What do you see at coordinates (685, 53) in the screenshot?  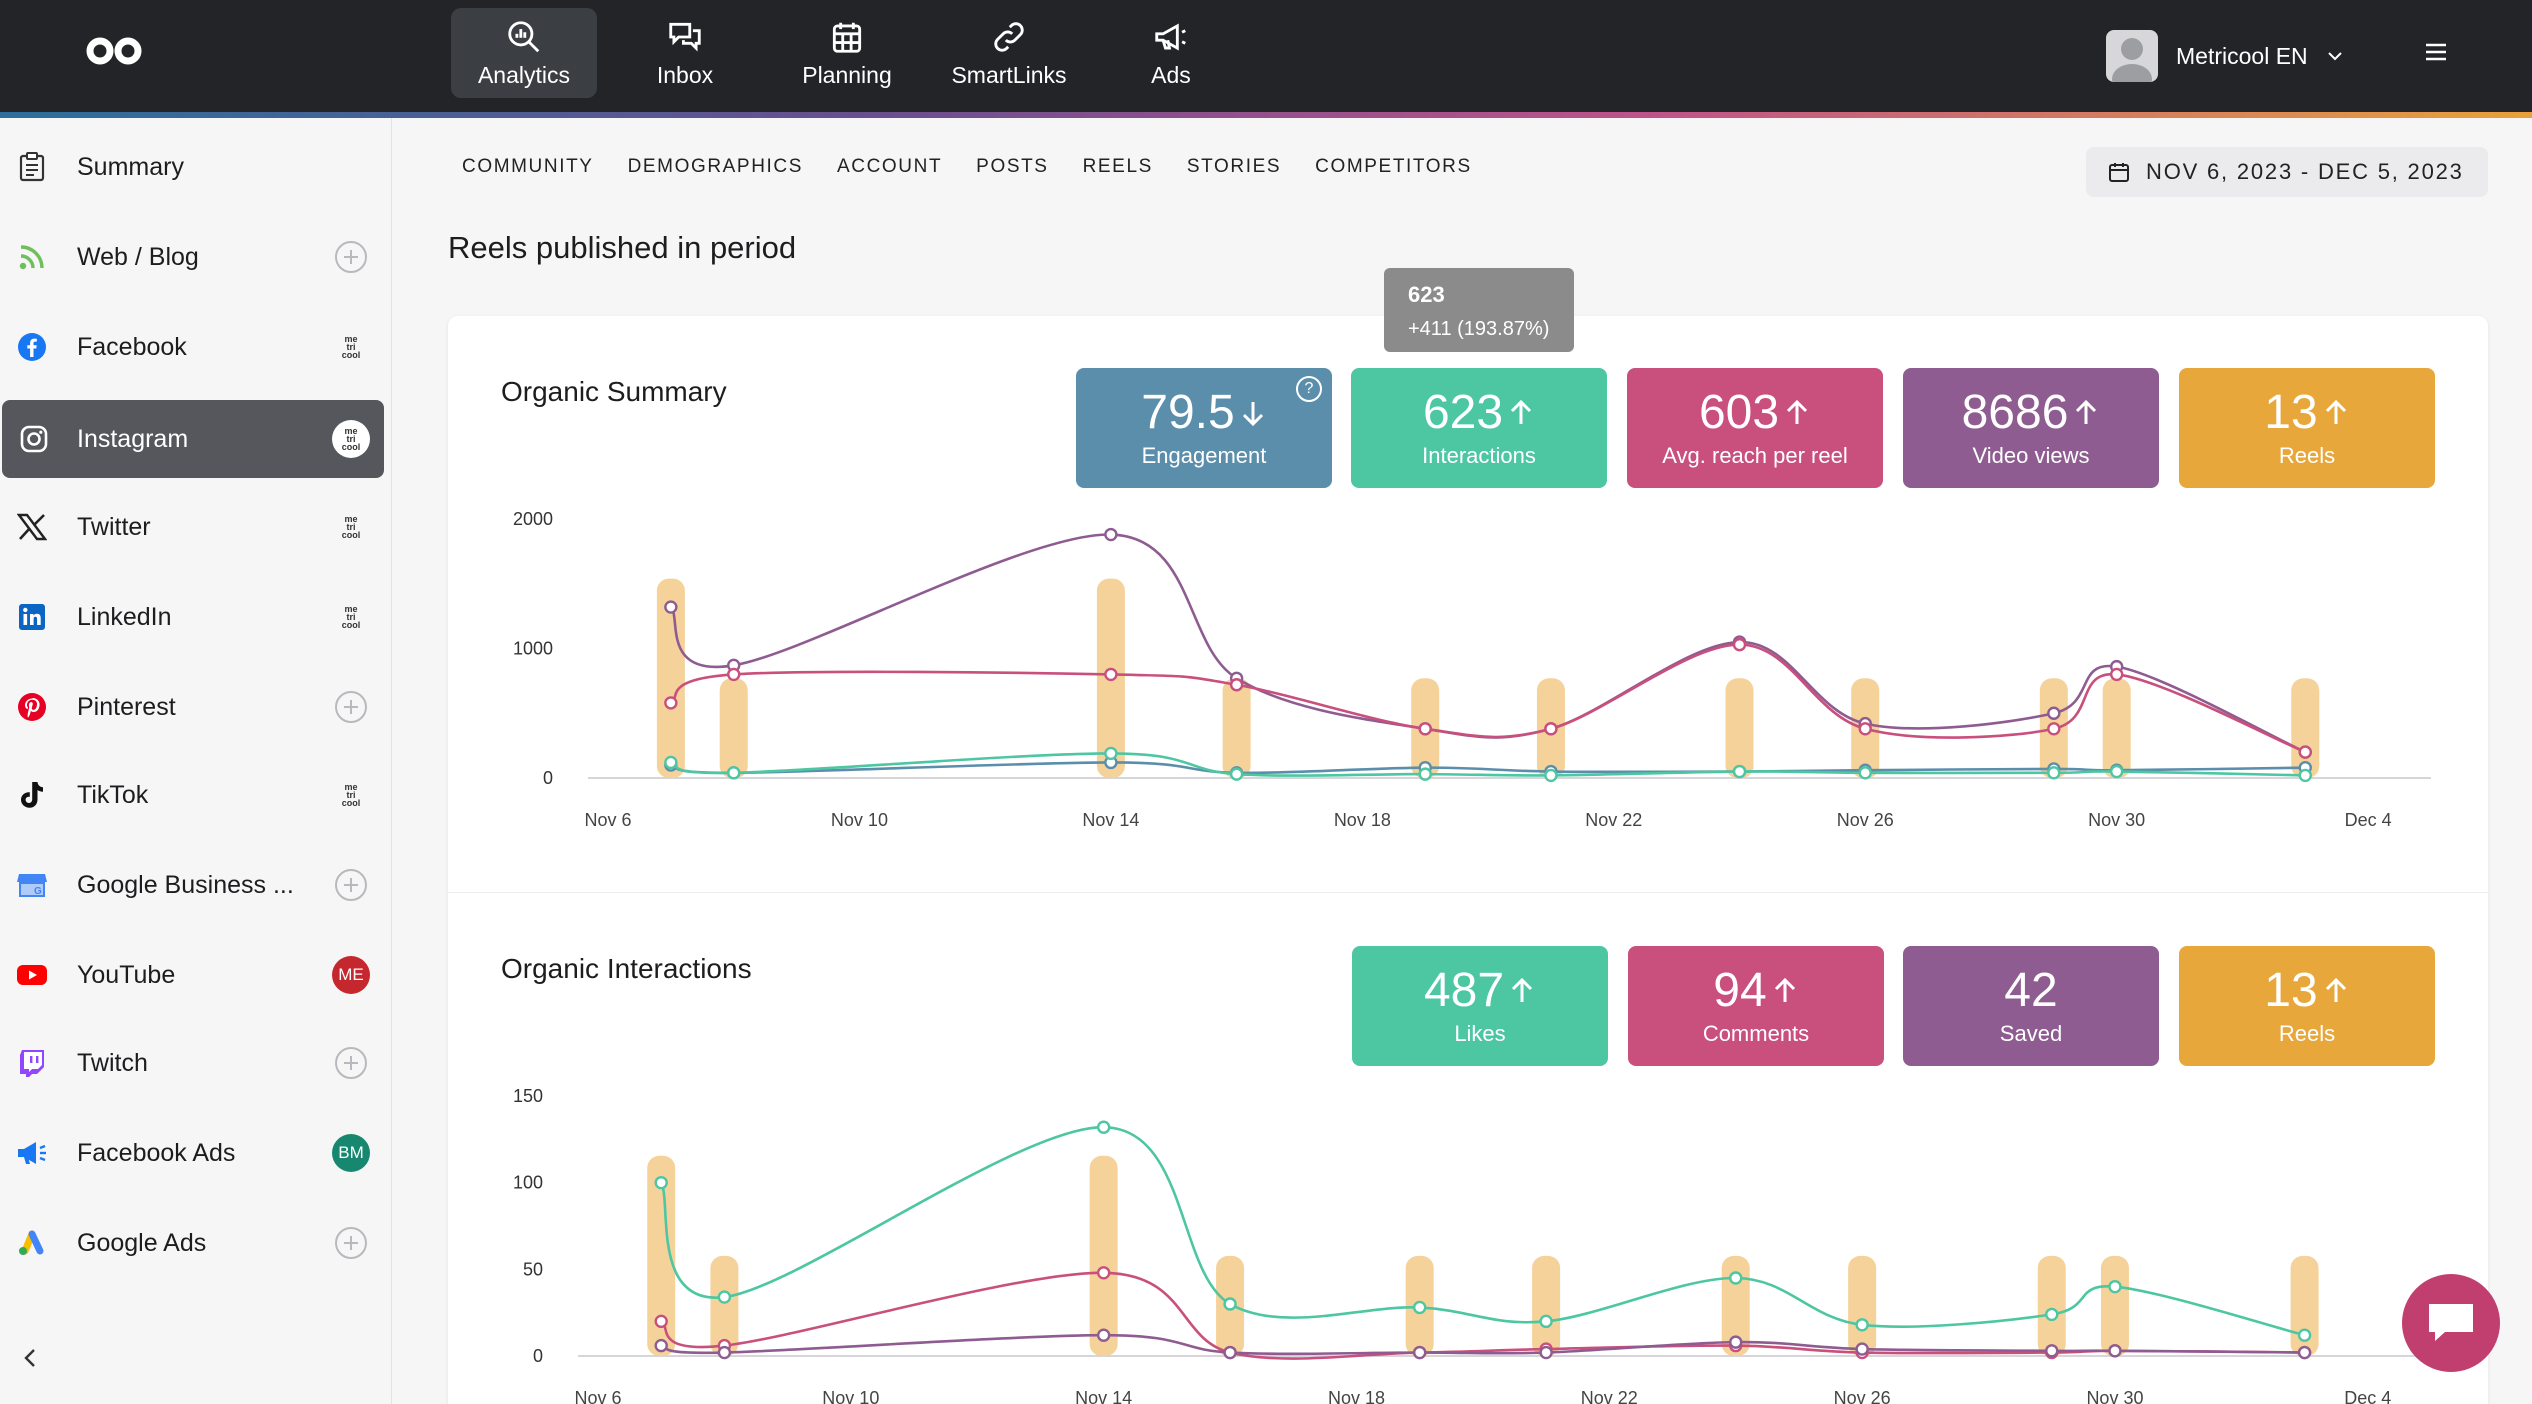 I see `nav-inbox: Inbox` at bounding box center [685, 53].